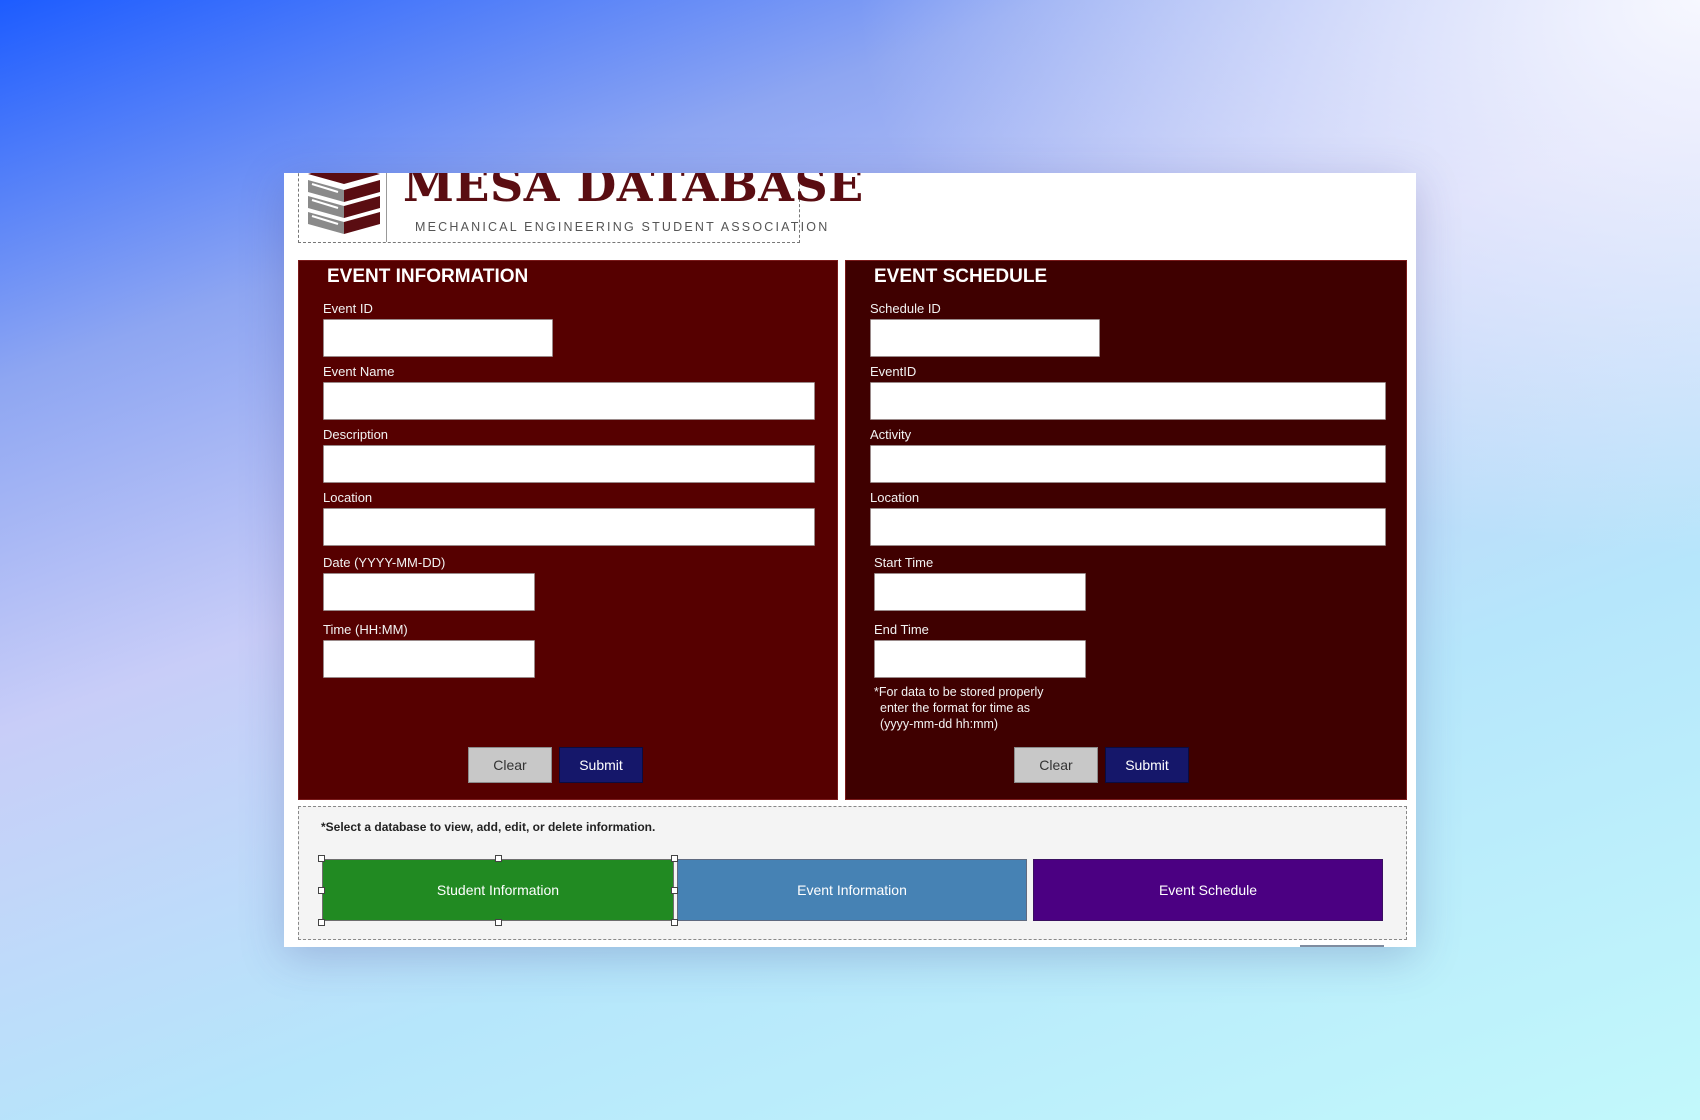 The height and width of the screenshot is (1120, 1700). Describe the element at coordinates (985, 338) in the screenshot. I see `schedule-id-input` at that location.